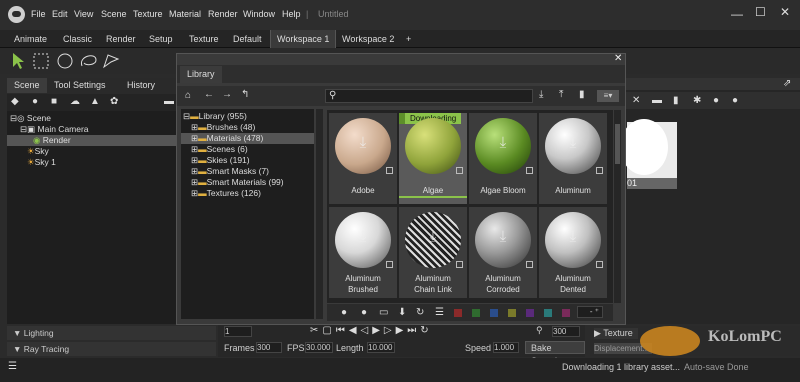 Image resolution: width=800 pixels, height=382 pixels. I want to click on camera-icon: ■, so click(54, 101).